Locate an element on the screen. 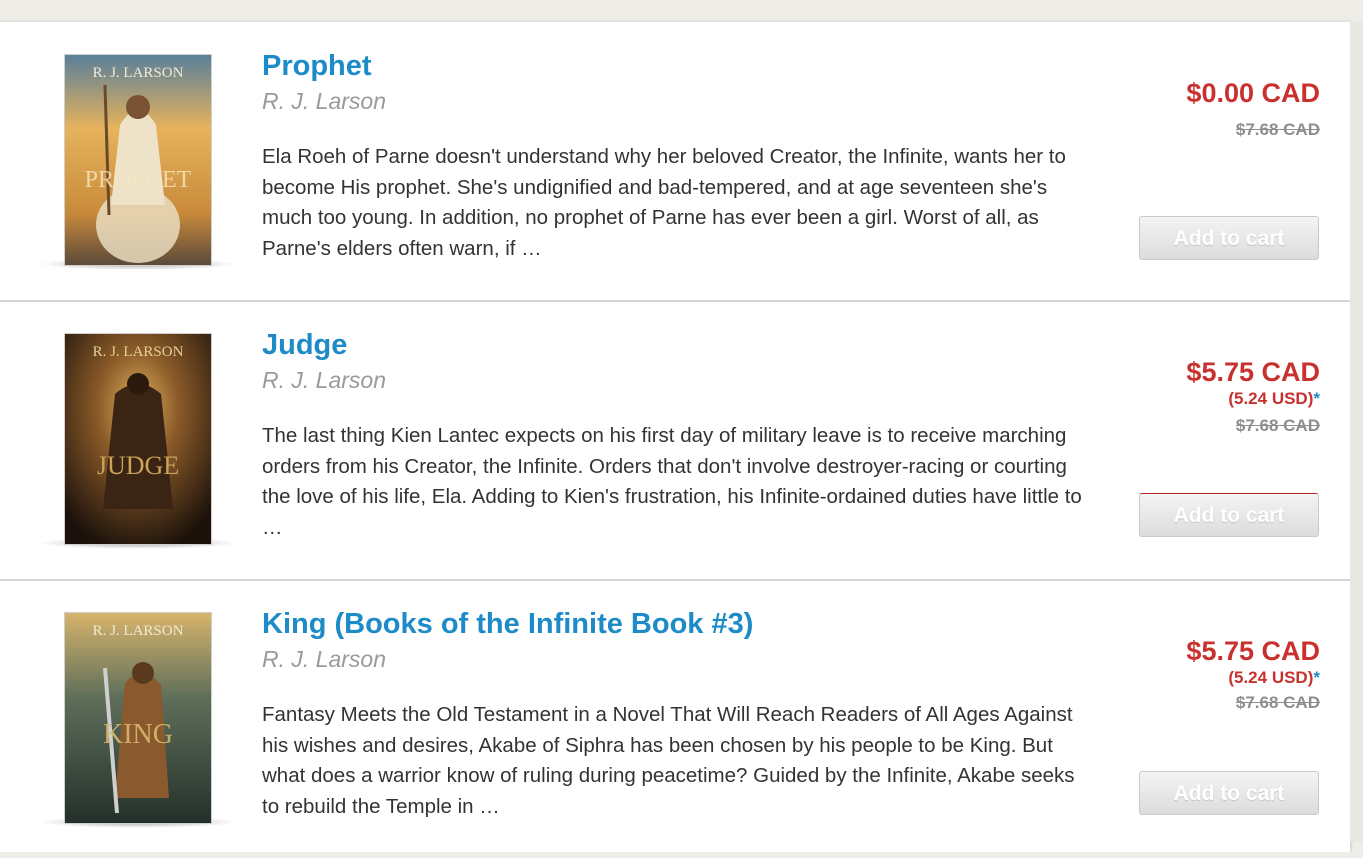 This screenshot has height=858, width=1363. cover-title-text: JUDGE is located at coordinates (138, 465).